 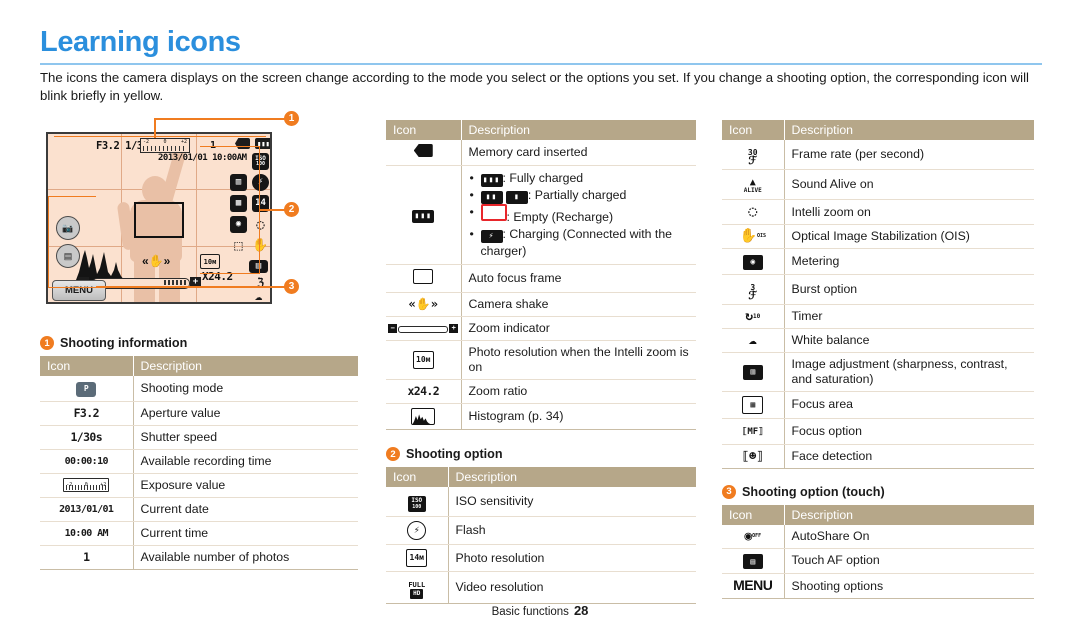 I want to click on row-description: Touch AF option, so click(x=909, y=561).